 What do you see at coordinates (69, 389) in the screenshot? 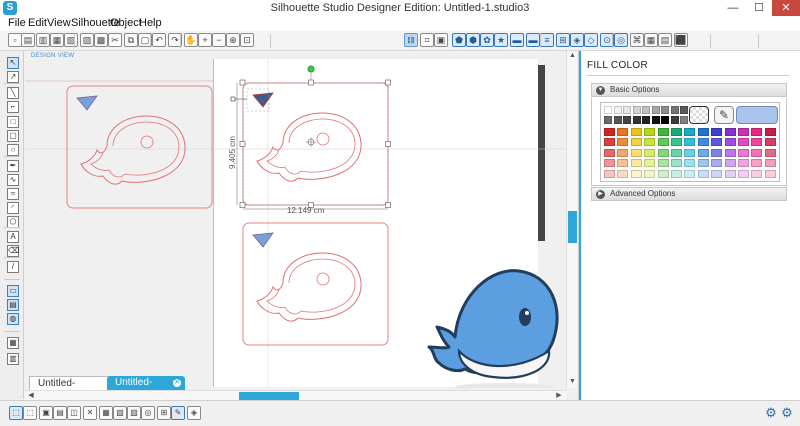
I see `tab-untitled-1: Untitled-1.studio3` at bounding box center [69, 389].